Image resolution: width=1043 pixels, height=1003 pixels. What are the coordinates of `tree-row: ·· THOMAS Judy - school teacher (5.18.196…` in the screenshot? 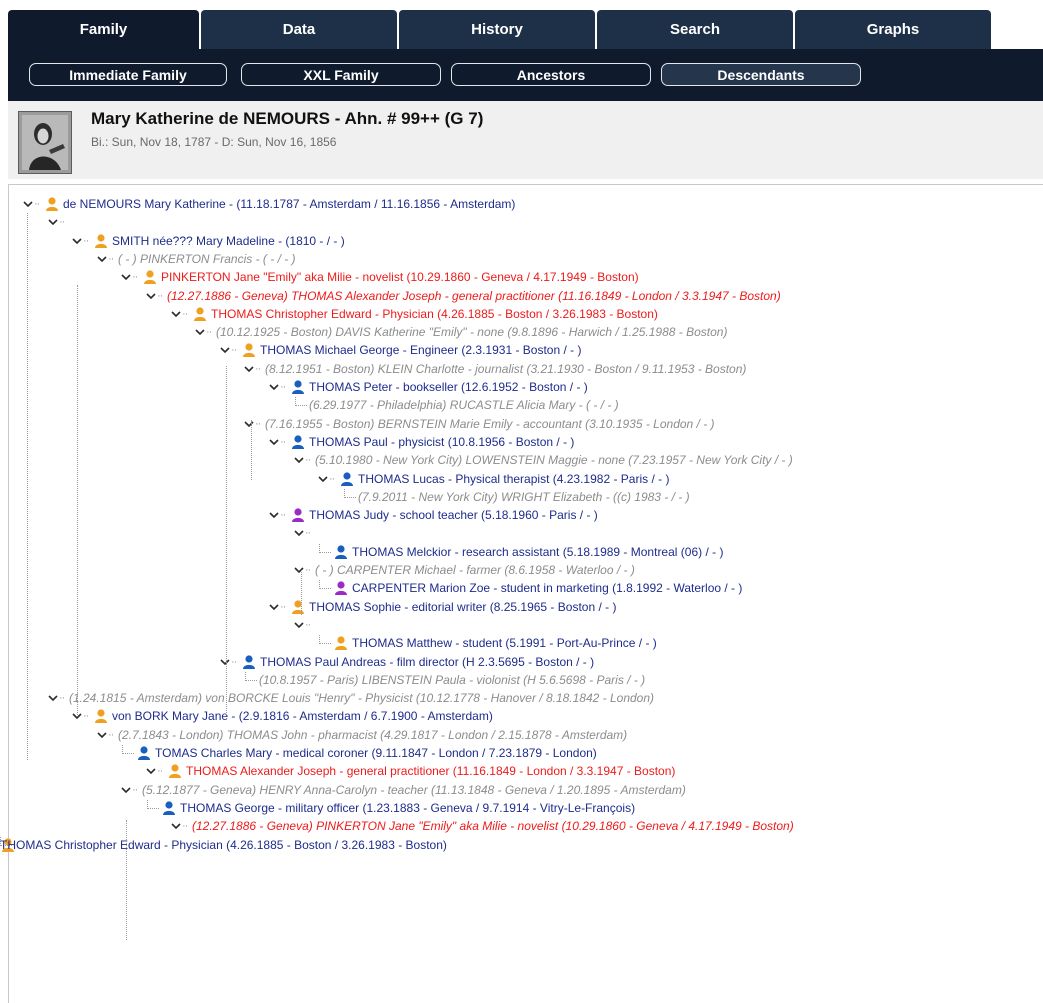 It's located at (521, 515).